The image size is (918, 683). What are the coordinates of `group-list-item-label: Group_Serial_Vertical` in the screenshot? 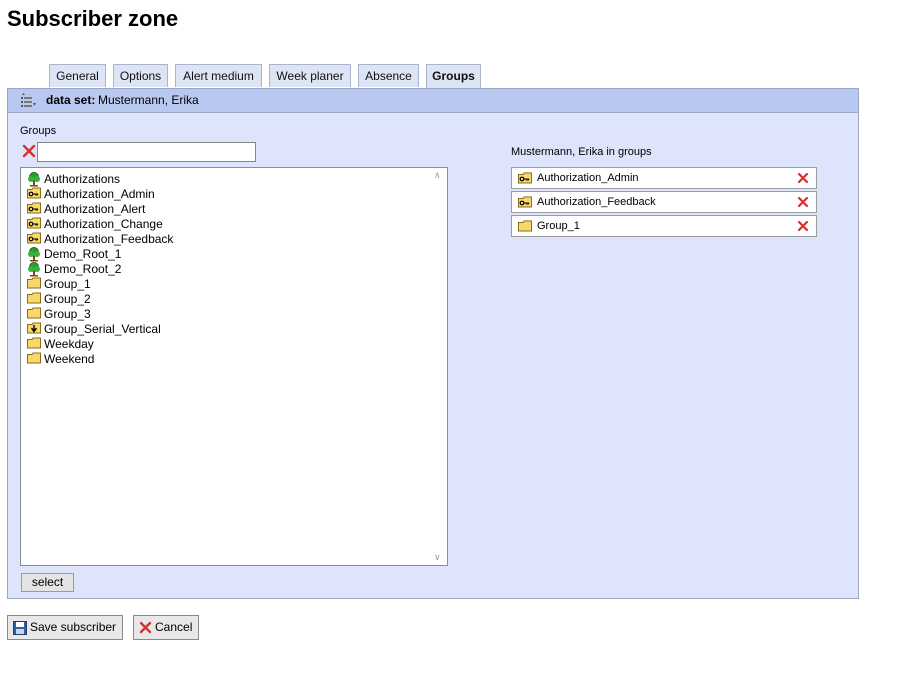 It's located at (102, 329).